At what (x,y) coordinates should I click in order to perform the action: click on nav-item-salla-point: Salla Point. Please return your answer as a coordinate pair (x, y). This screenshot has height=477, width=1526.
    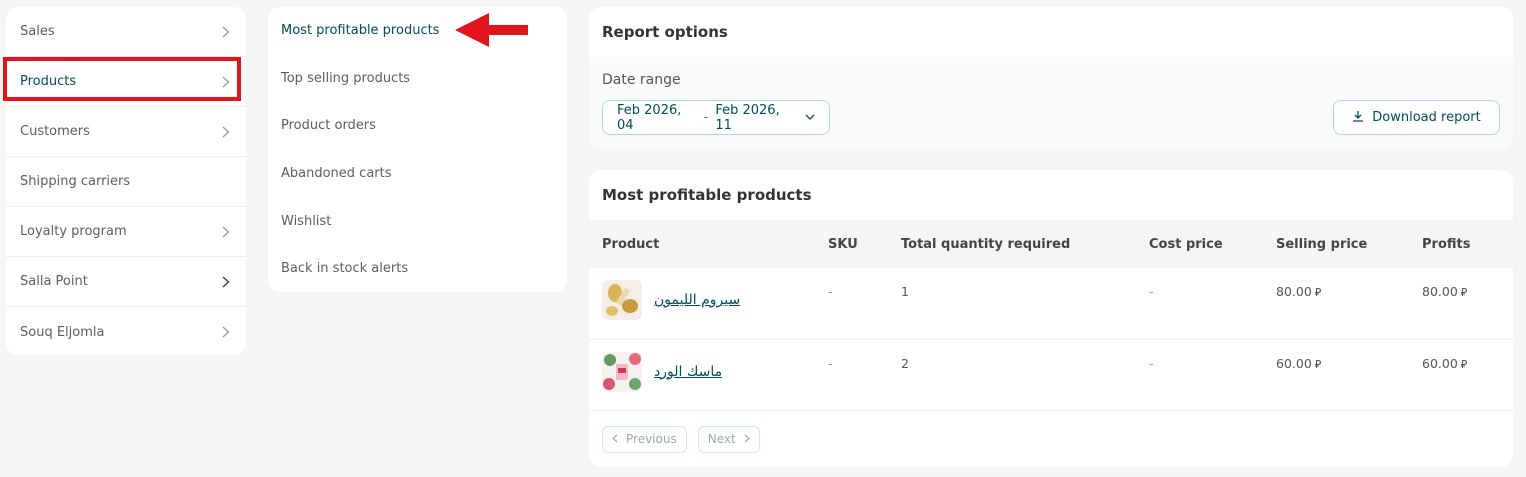
    Looking at the image, I should click on (126, 282).